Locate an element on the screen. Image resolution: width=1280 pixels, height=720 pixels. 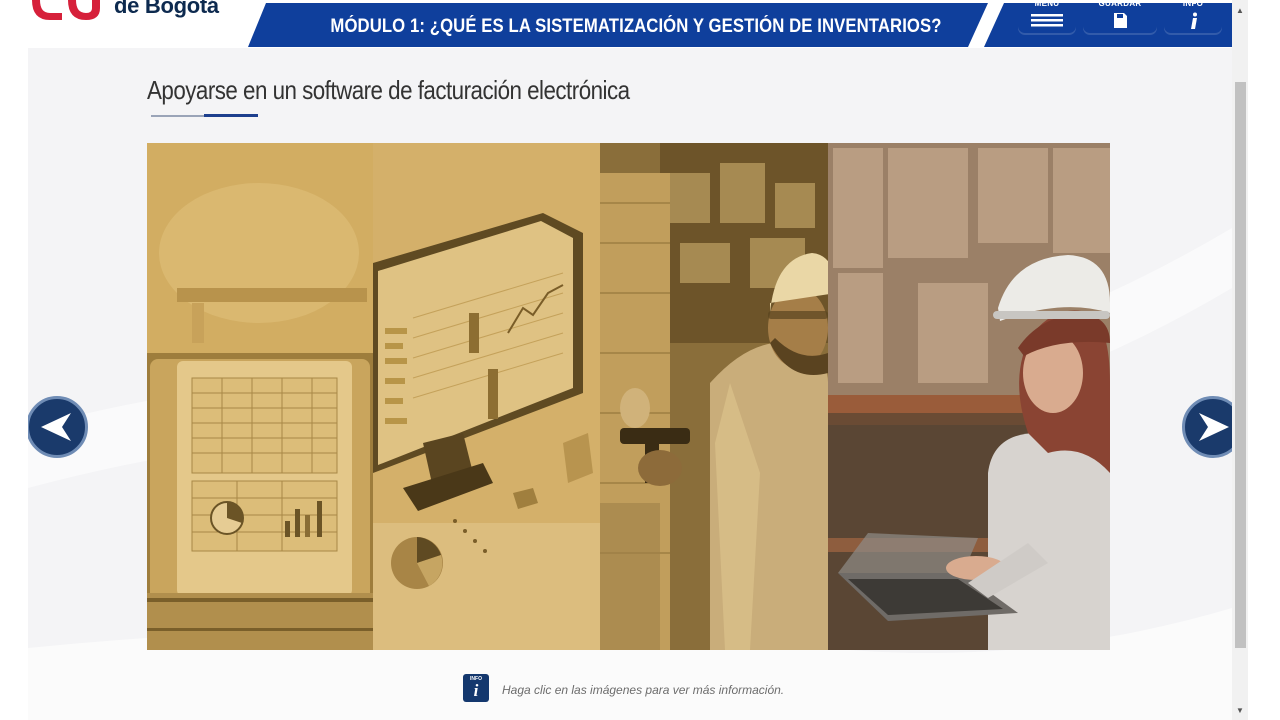
tablet-spreadsheet-illustration is located at coordinates (260, 396).